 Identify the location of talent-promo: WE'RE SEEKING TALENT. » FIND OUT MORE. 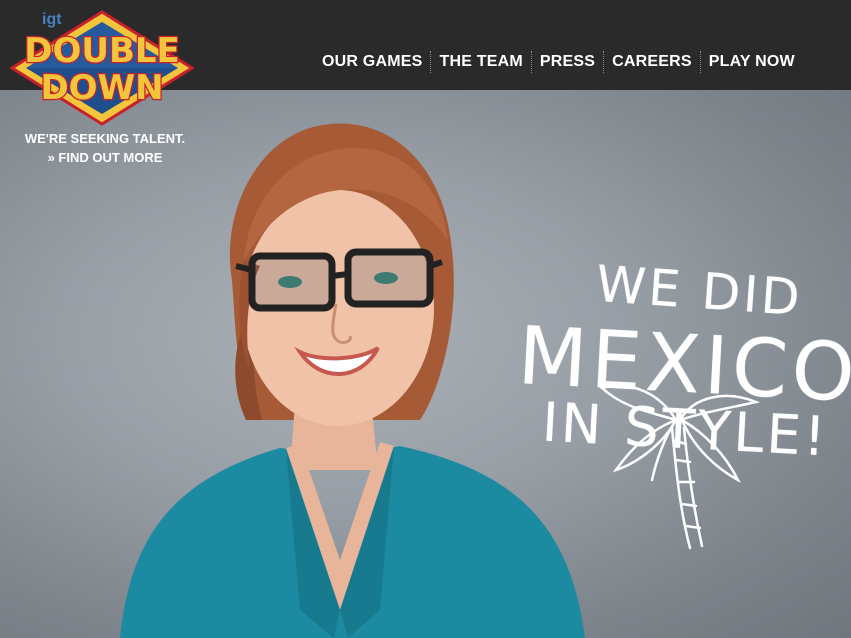
(105, 148).